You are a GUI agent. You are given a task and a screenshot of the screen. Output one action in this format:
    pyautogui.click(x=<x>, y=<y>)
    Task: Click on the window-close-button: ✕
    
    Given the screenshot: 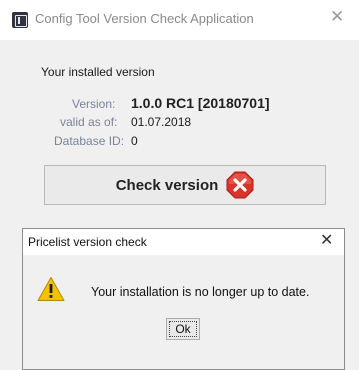 What is the action you would take?
    pyautogui.click(x=337, y=17)
    